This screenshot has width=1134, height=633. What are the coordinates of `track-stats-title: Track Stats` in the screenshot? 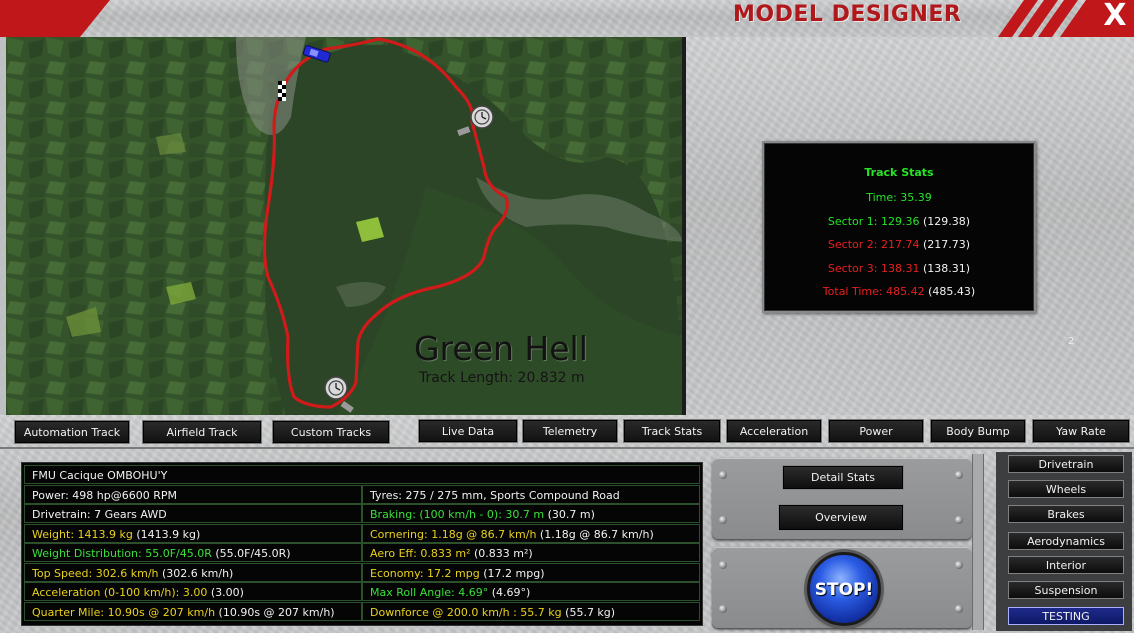 It's located at (899, 172).